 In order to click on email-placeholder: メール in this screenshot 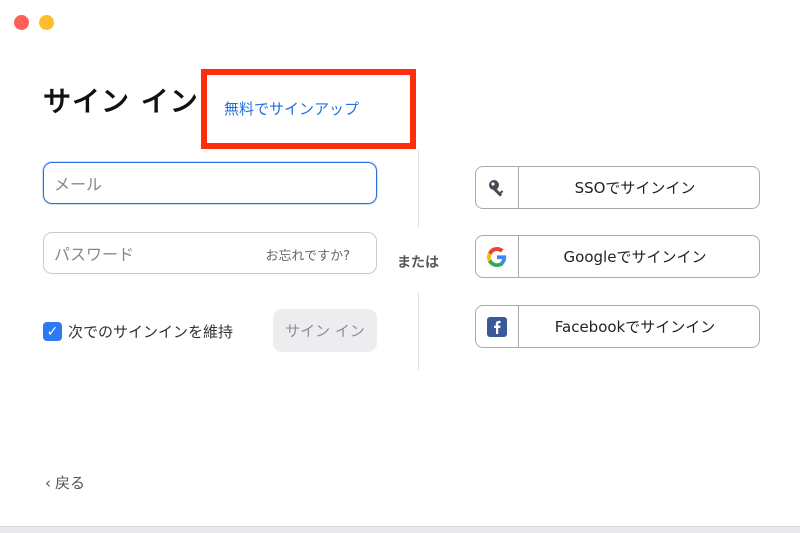, I will do `click(78, 184)`.